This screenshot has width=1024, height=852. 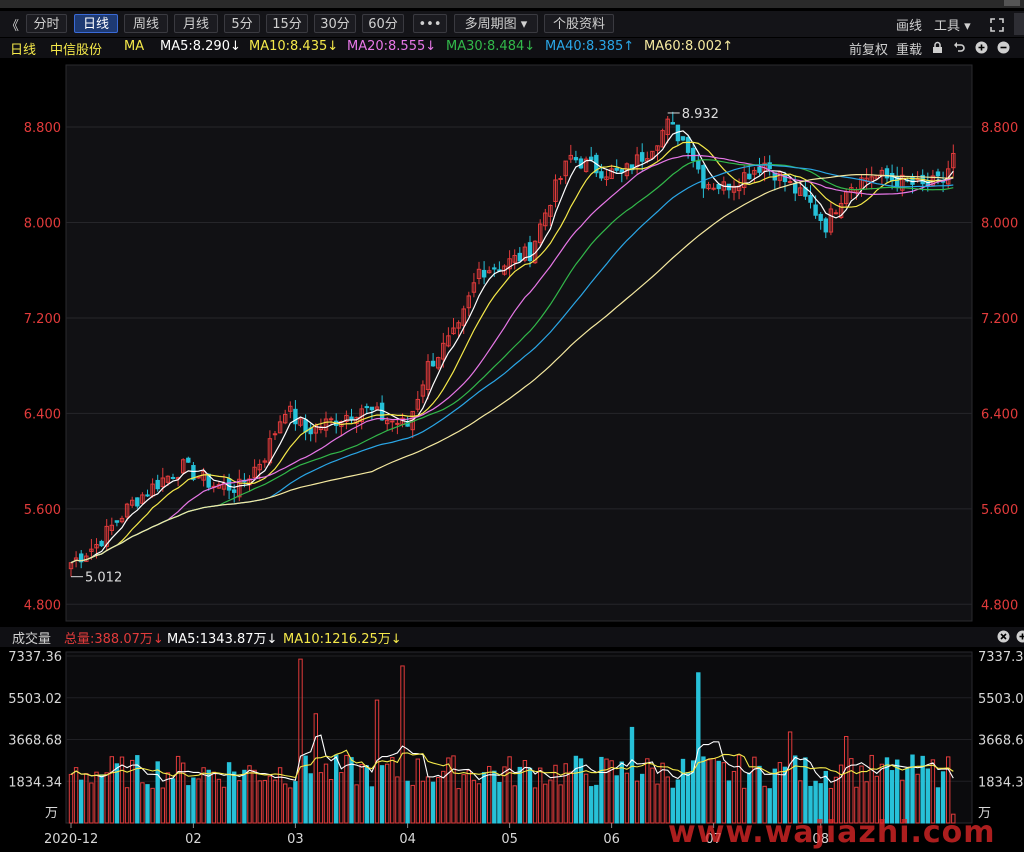 What do you see at coordinates (952, 24) in the screenshot?
I see `tools-dropdown: 工具 ▾` at bounding box center [952, 24].